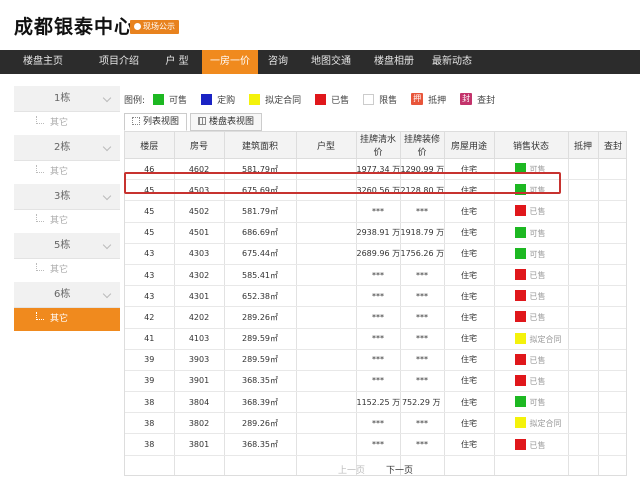 This screenshot has width=640, height=487. Describe the element at coordinates (537, 191) in the screenshot. I see `status-label: 可售` at that location.